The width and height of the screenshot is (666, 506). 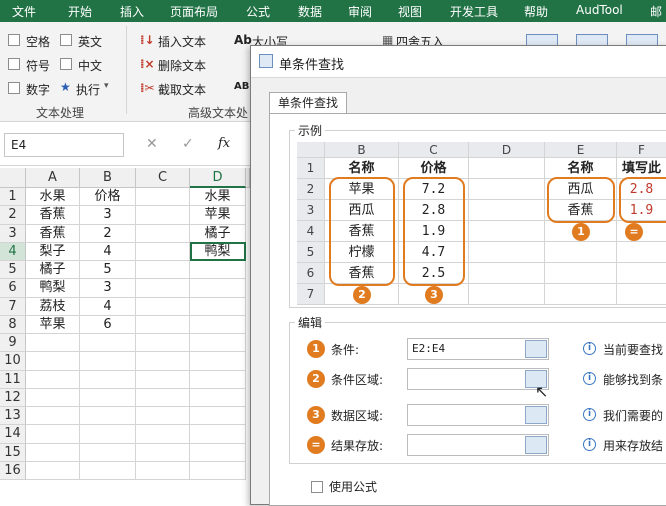 What do you see at coordinates (410, 11) in the screenshot?
I see `tab-view: 视图` at bounding box center [410, 11].